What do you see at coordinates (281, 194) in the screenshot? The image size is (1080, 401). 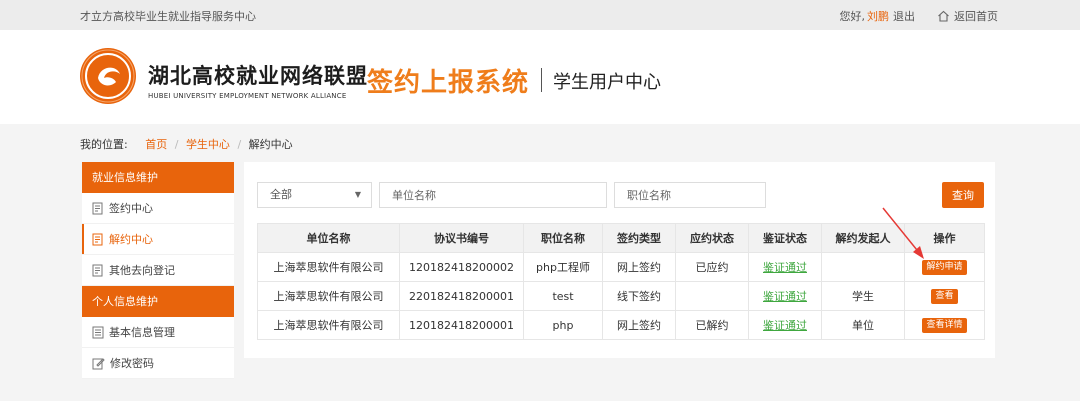 I see `status-filter-value: 全部` at bounding box center [281, 194].